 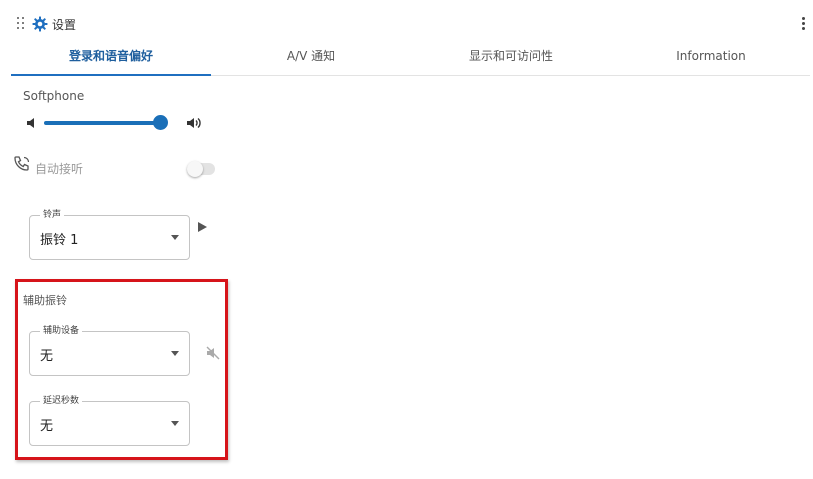 What do you see at coordinates (109, 420) in the screenshot?
I see `delay-seconds-select: 延迟秒数 无` at bounding box center [109, 420].